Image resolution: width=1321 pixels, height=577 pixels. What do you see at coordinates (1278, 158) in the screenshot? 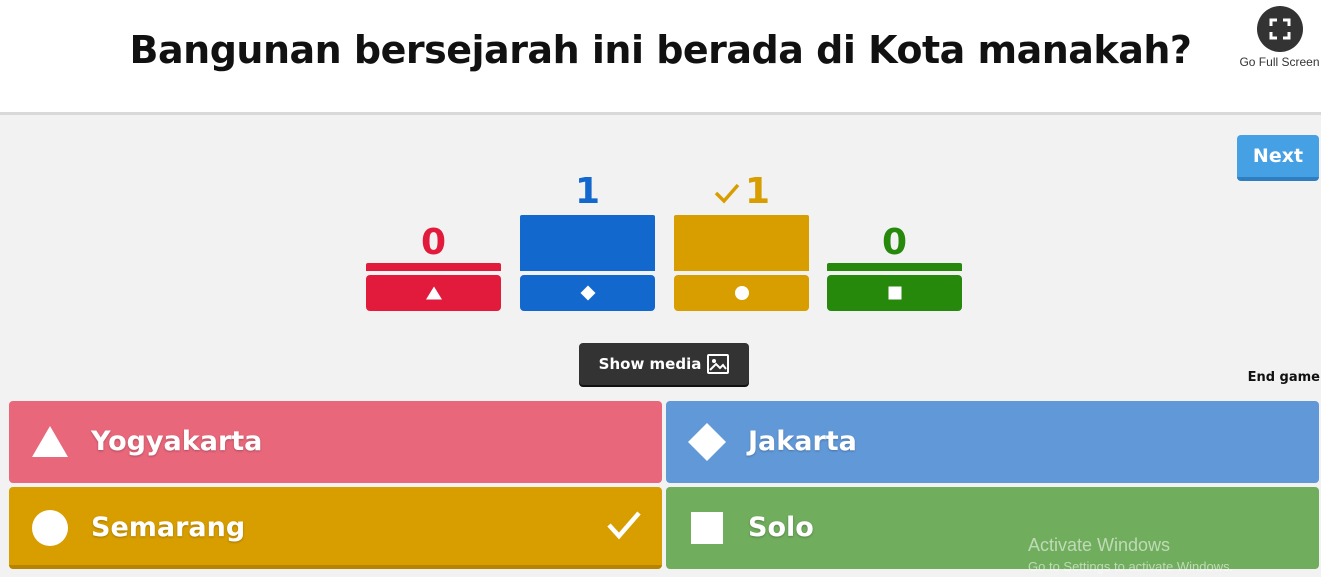
I see `next-button: Next` at bounding box center [1278, 158].